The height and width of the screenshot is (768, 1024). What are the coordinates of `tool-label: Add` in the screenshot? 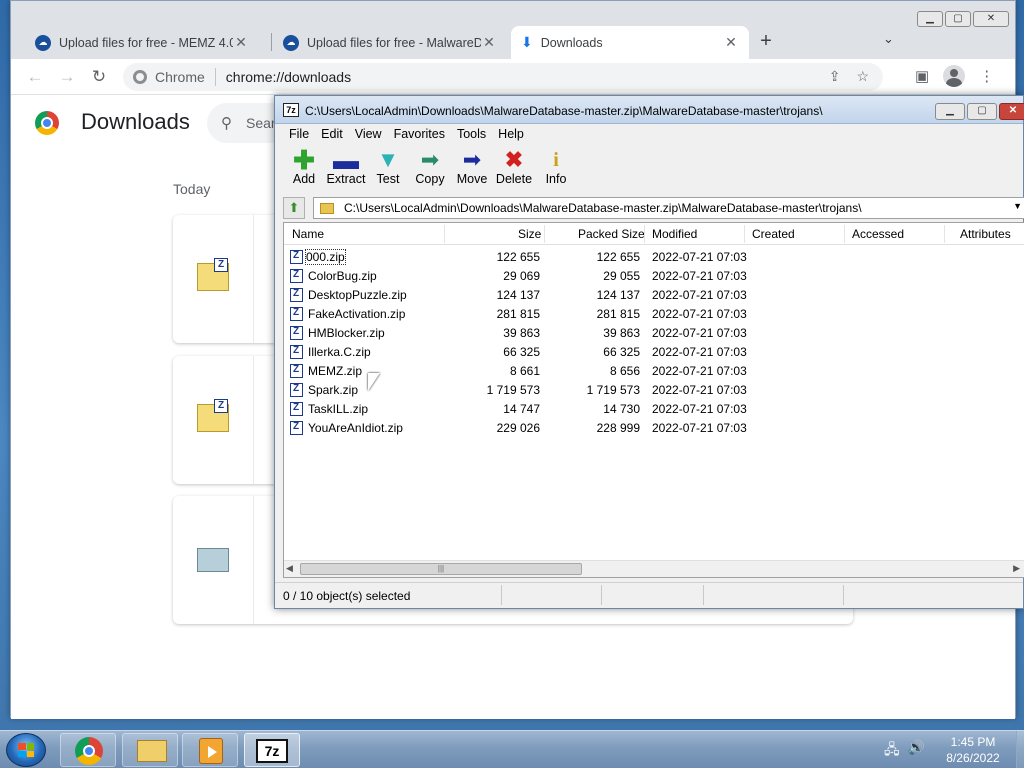 It's located at (304, 179).